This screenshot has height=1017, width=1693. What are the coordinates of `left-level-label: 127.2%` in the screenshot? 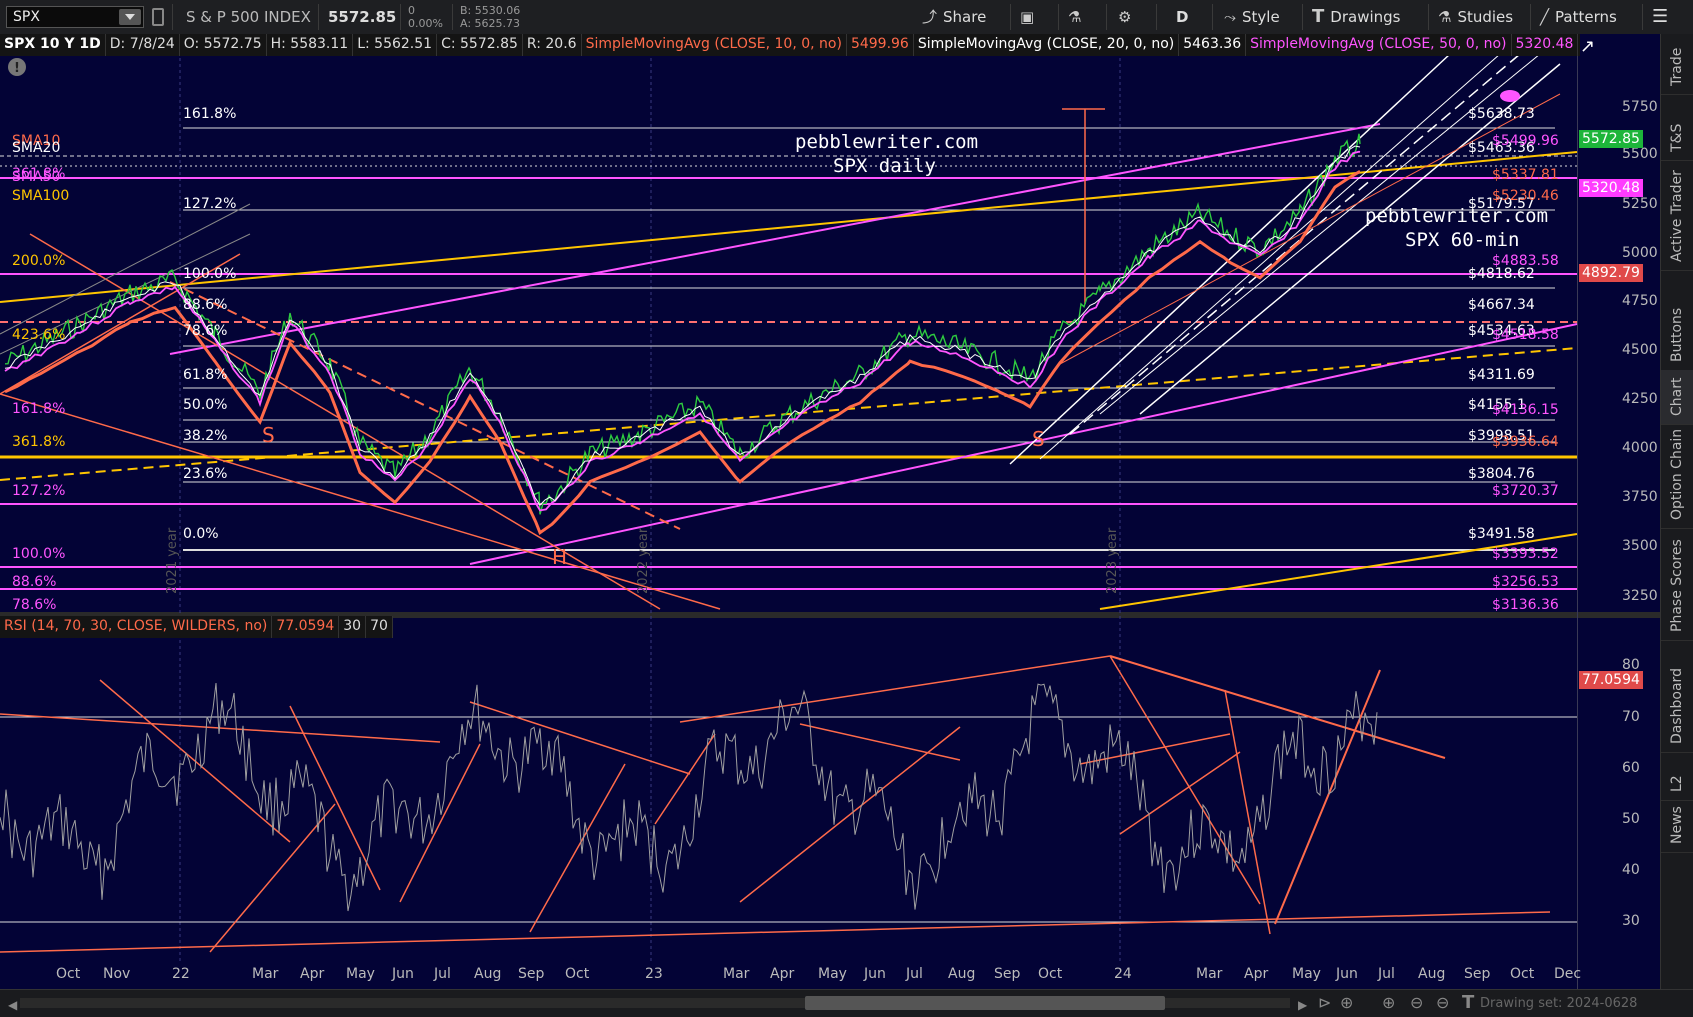 It's located at (39, 491).